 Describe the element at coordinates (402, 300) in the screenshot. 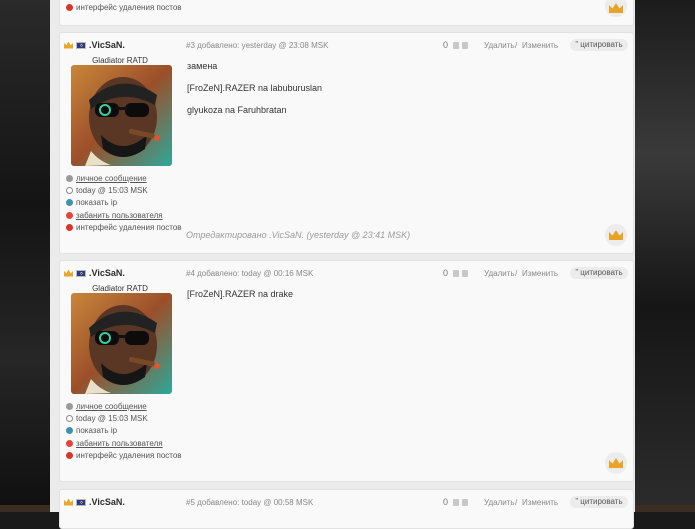

I see `post-content: [FroZeN].RAZER na drake` at that location.